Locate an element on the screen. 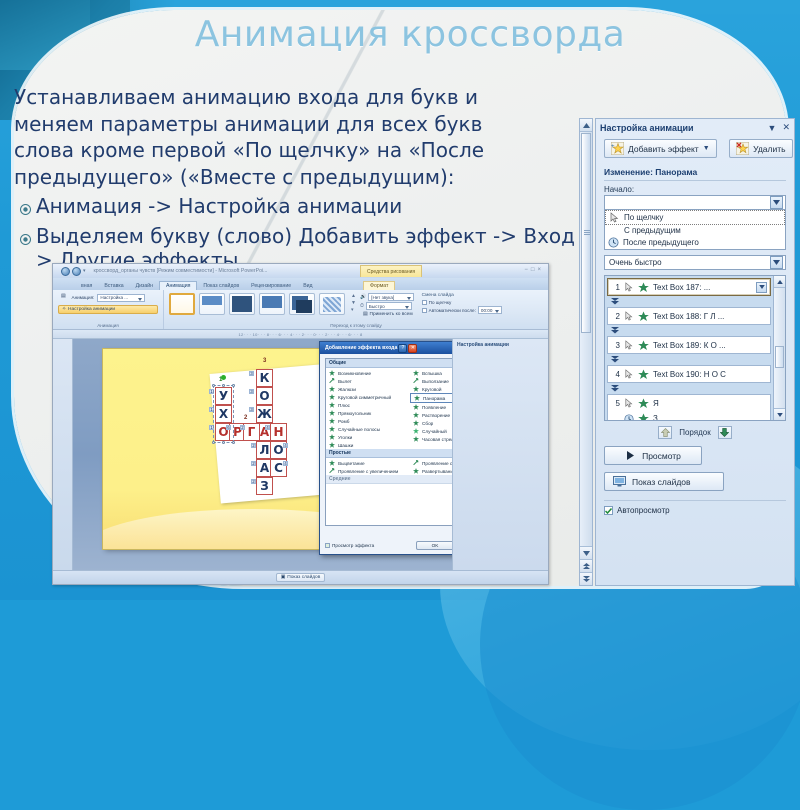  effect-item: Возникновение is located at coordinates (368, 373).